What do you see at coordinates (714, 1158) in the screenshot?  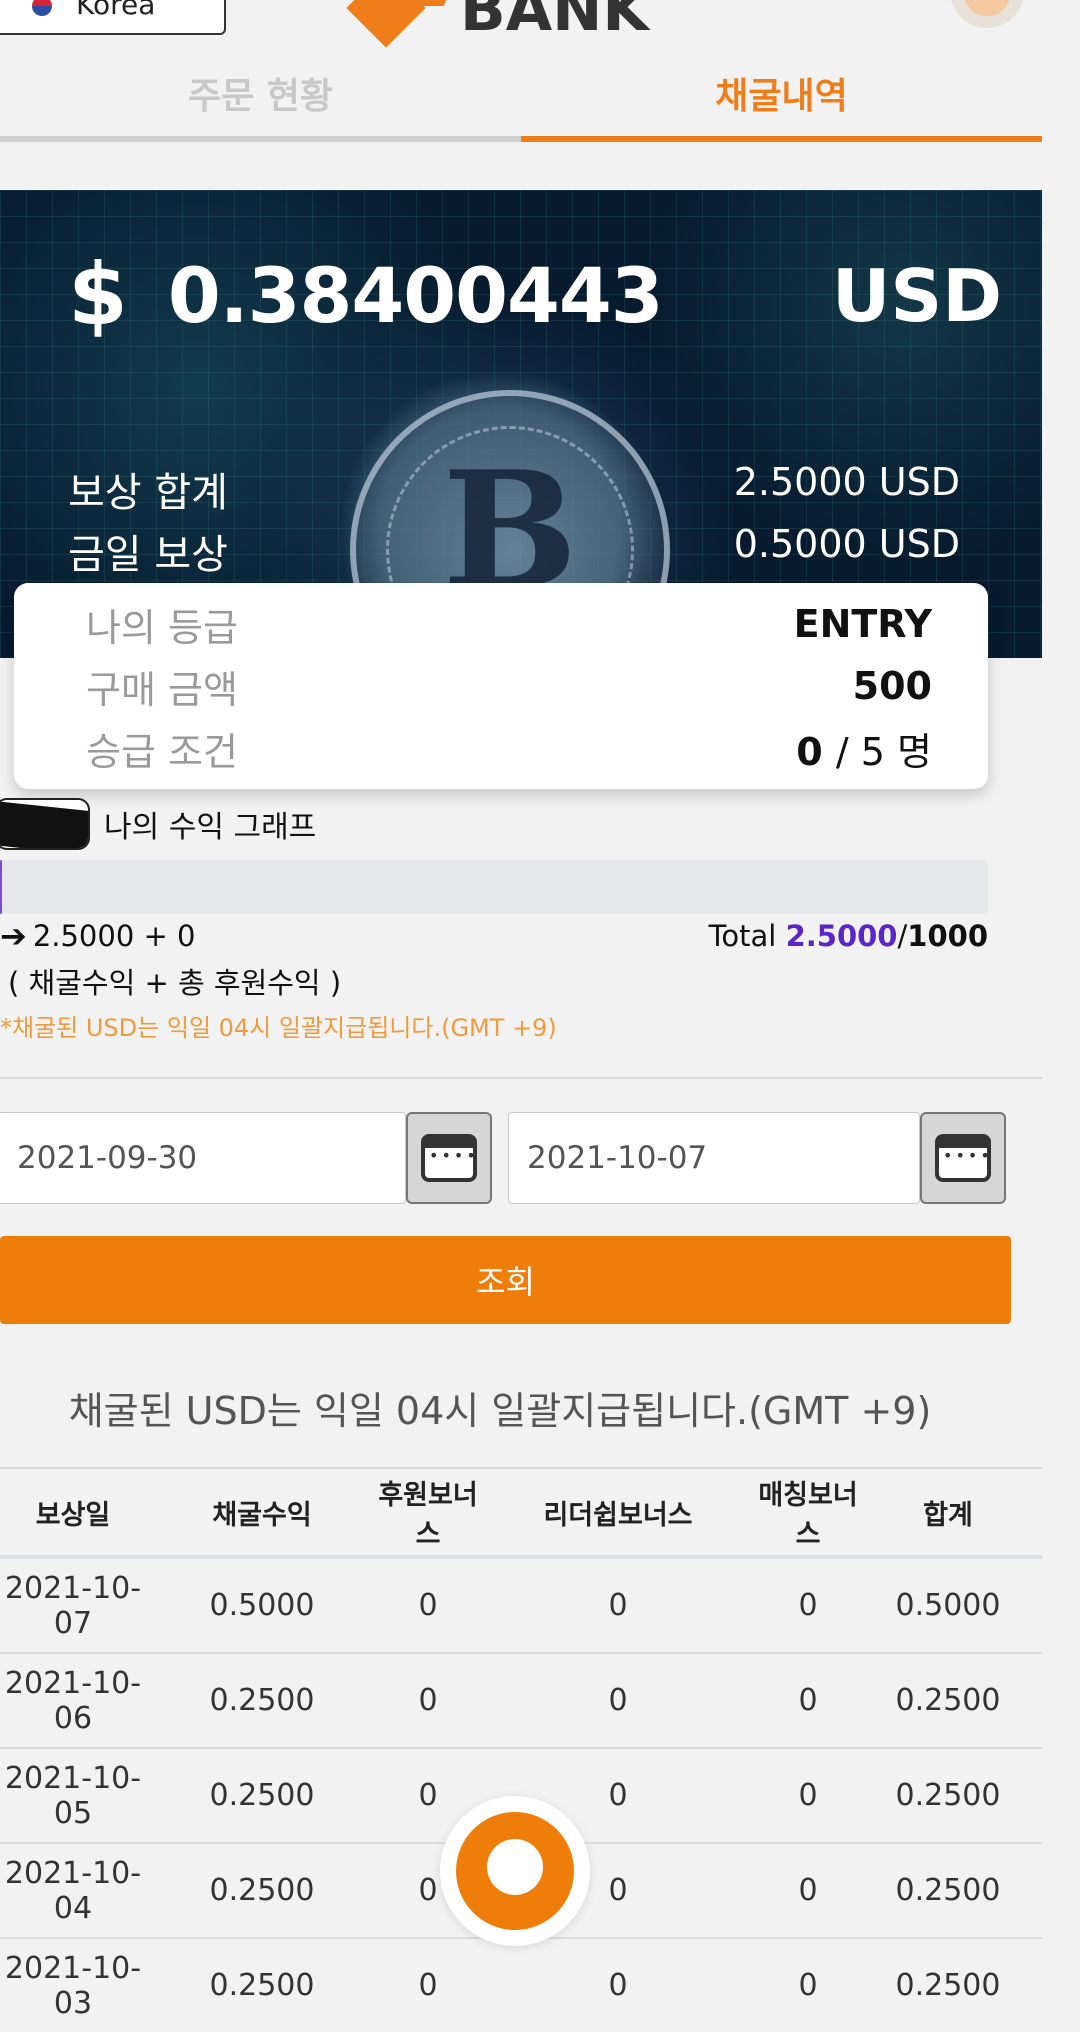 I see `end-date-input: 2021-10-07` at bounding box center [714, 1158].